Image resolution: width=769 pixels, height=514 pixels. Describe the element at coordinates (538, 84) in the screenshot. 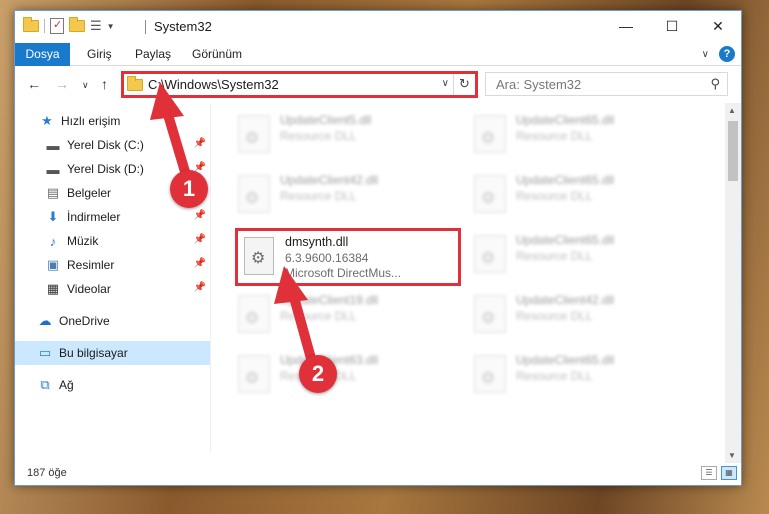

I see `search-input: Ara: System32` at that location.